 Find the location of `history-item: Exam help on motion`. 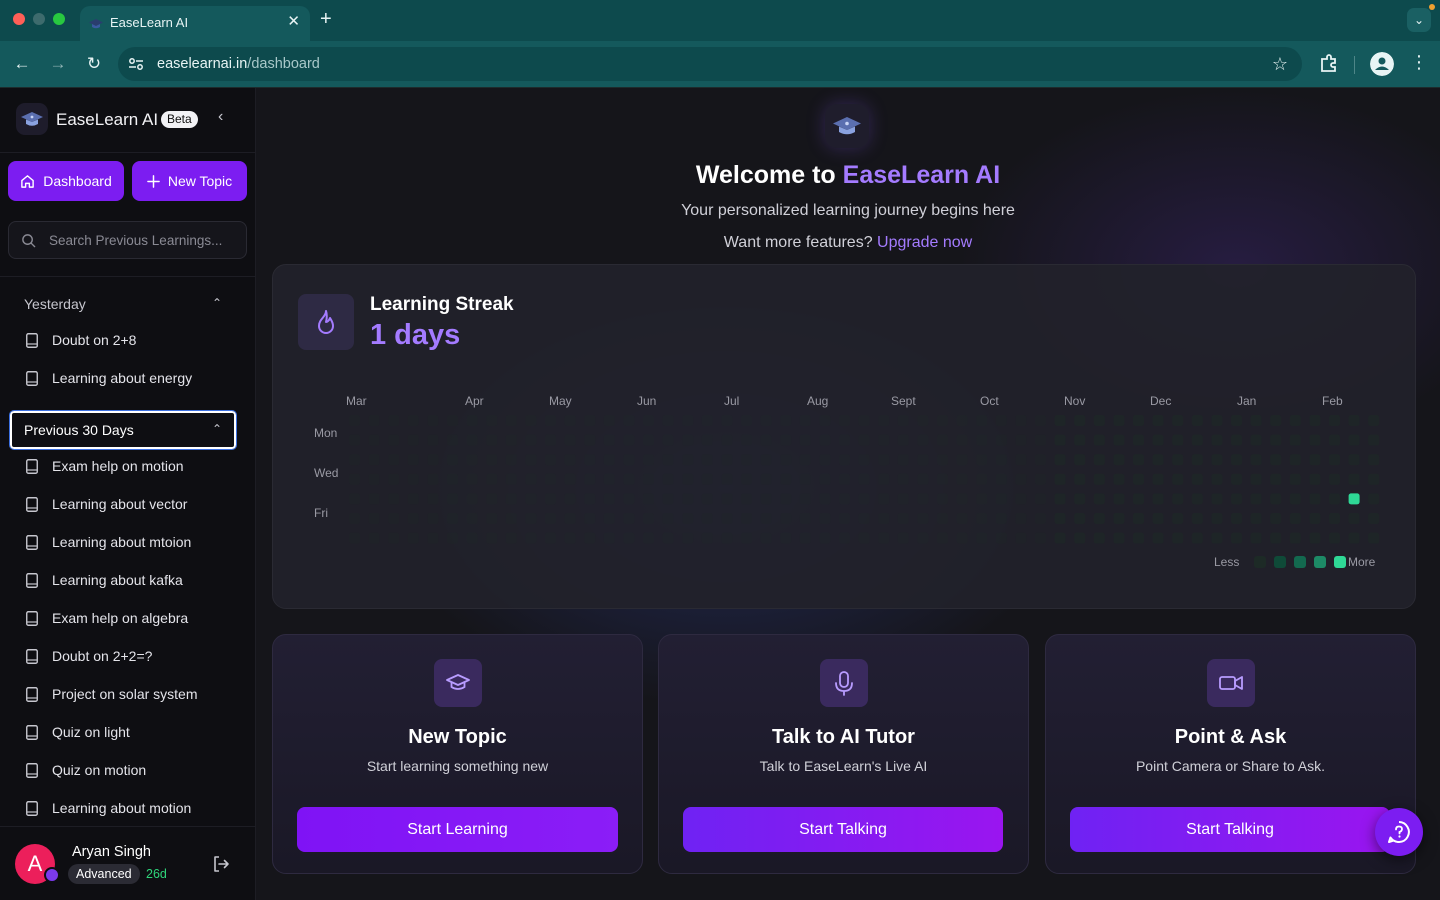

history-item: Exam help on motion is located at coordinates (129, 467).